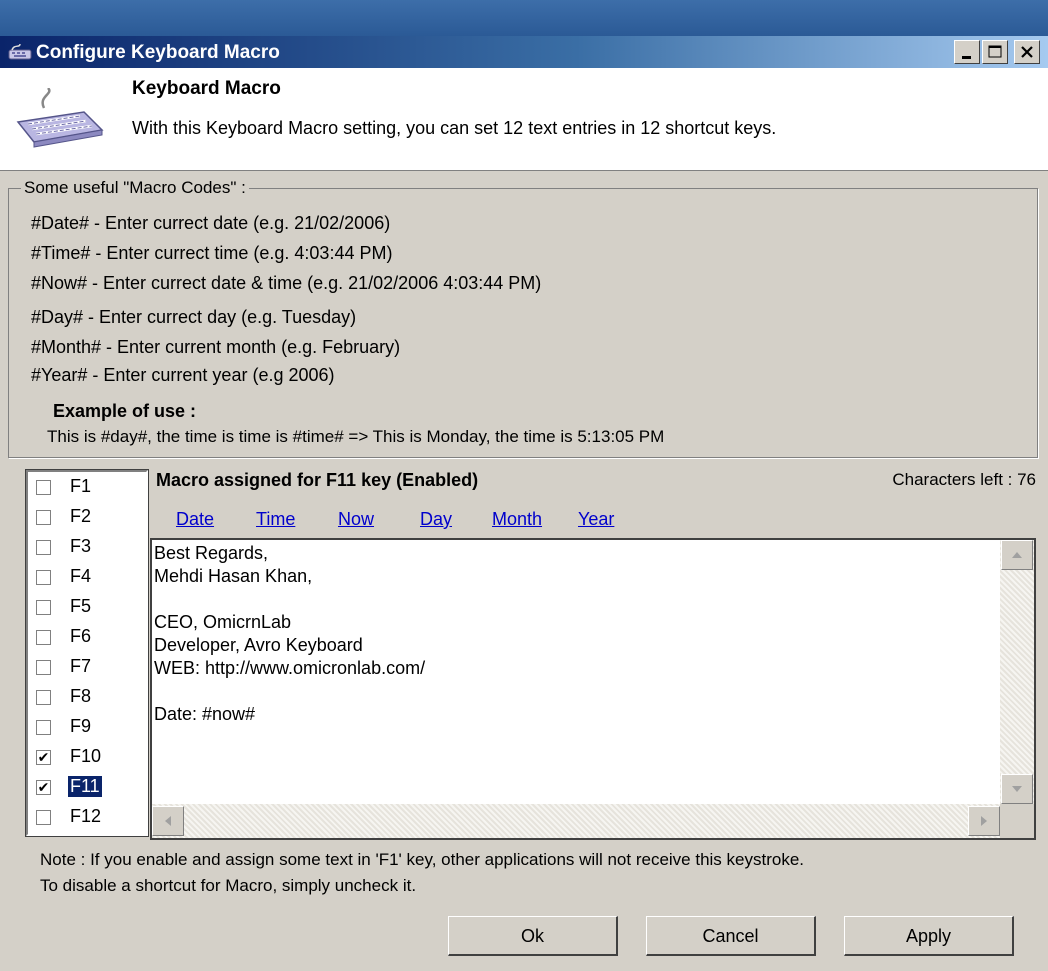  I want to click on cancel-button: Cancel, so click(731, 936).